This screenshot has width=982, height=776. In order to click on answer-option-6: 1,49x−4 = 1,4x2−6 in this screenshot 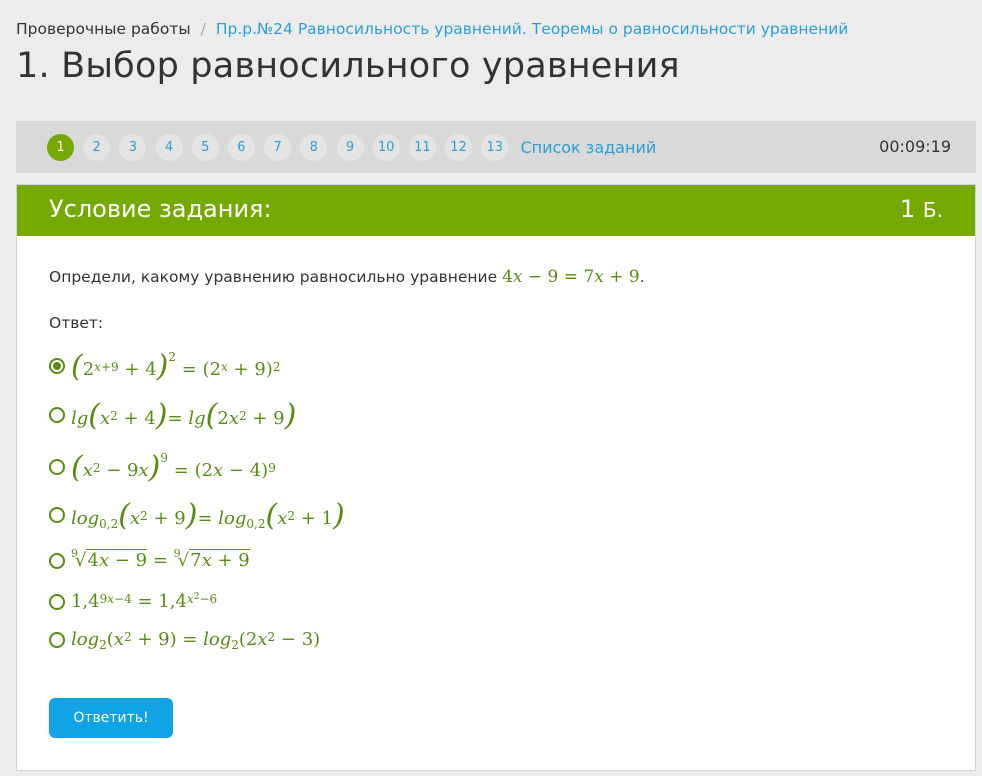, I will do `click(133, 601)`.